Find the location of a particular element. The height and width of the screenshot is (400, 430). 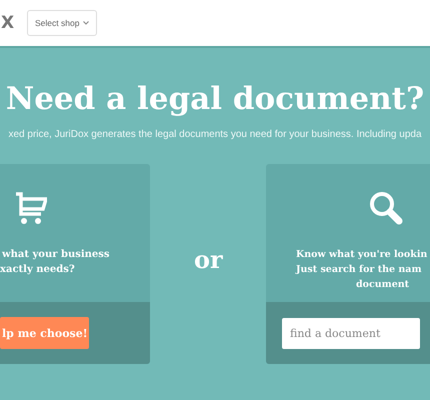

card-text: Just search for the nam is located at coordinates (358, 270).